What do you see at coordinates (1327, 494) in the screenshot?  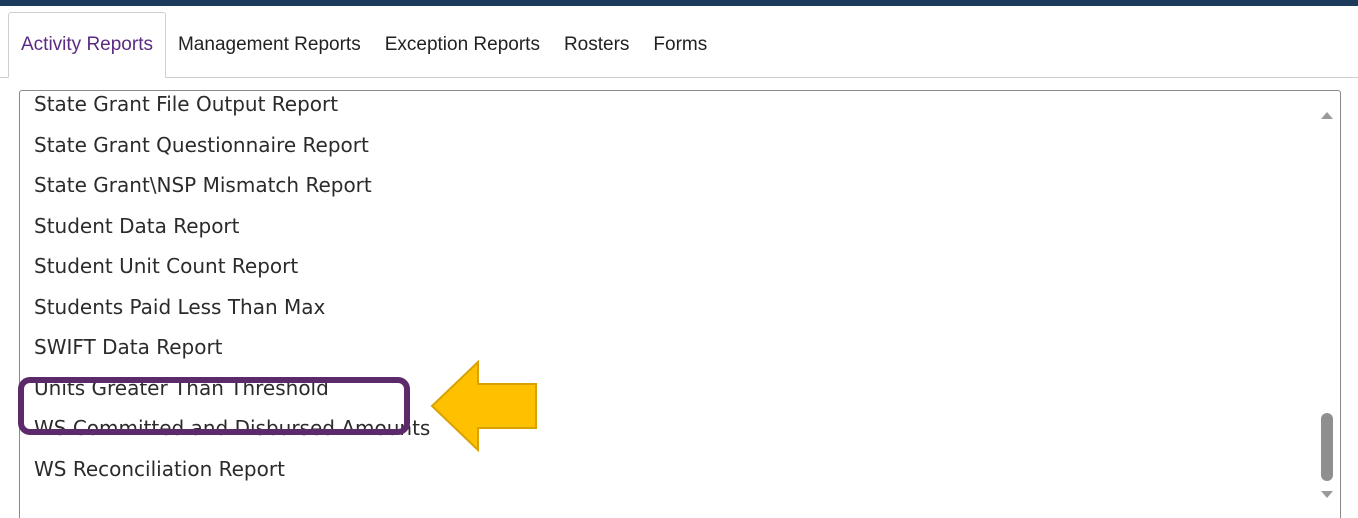 I see `chevron-down-icon` at bounding box center [1327, 494].